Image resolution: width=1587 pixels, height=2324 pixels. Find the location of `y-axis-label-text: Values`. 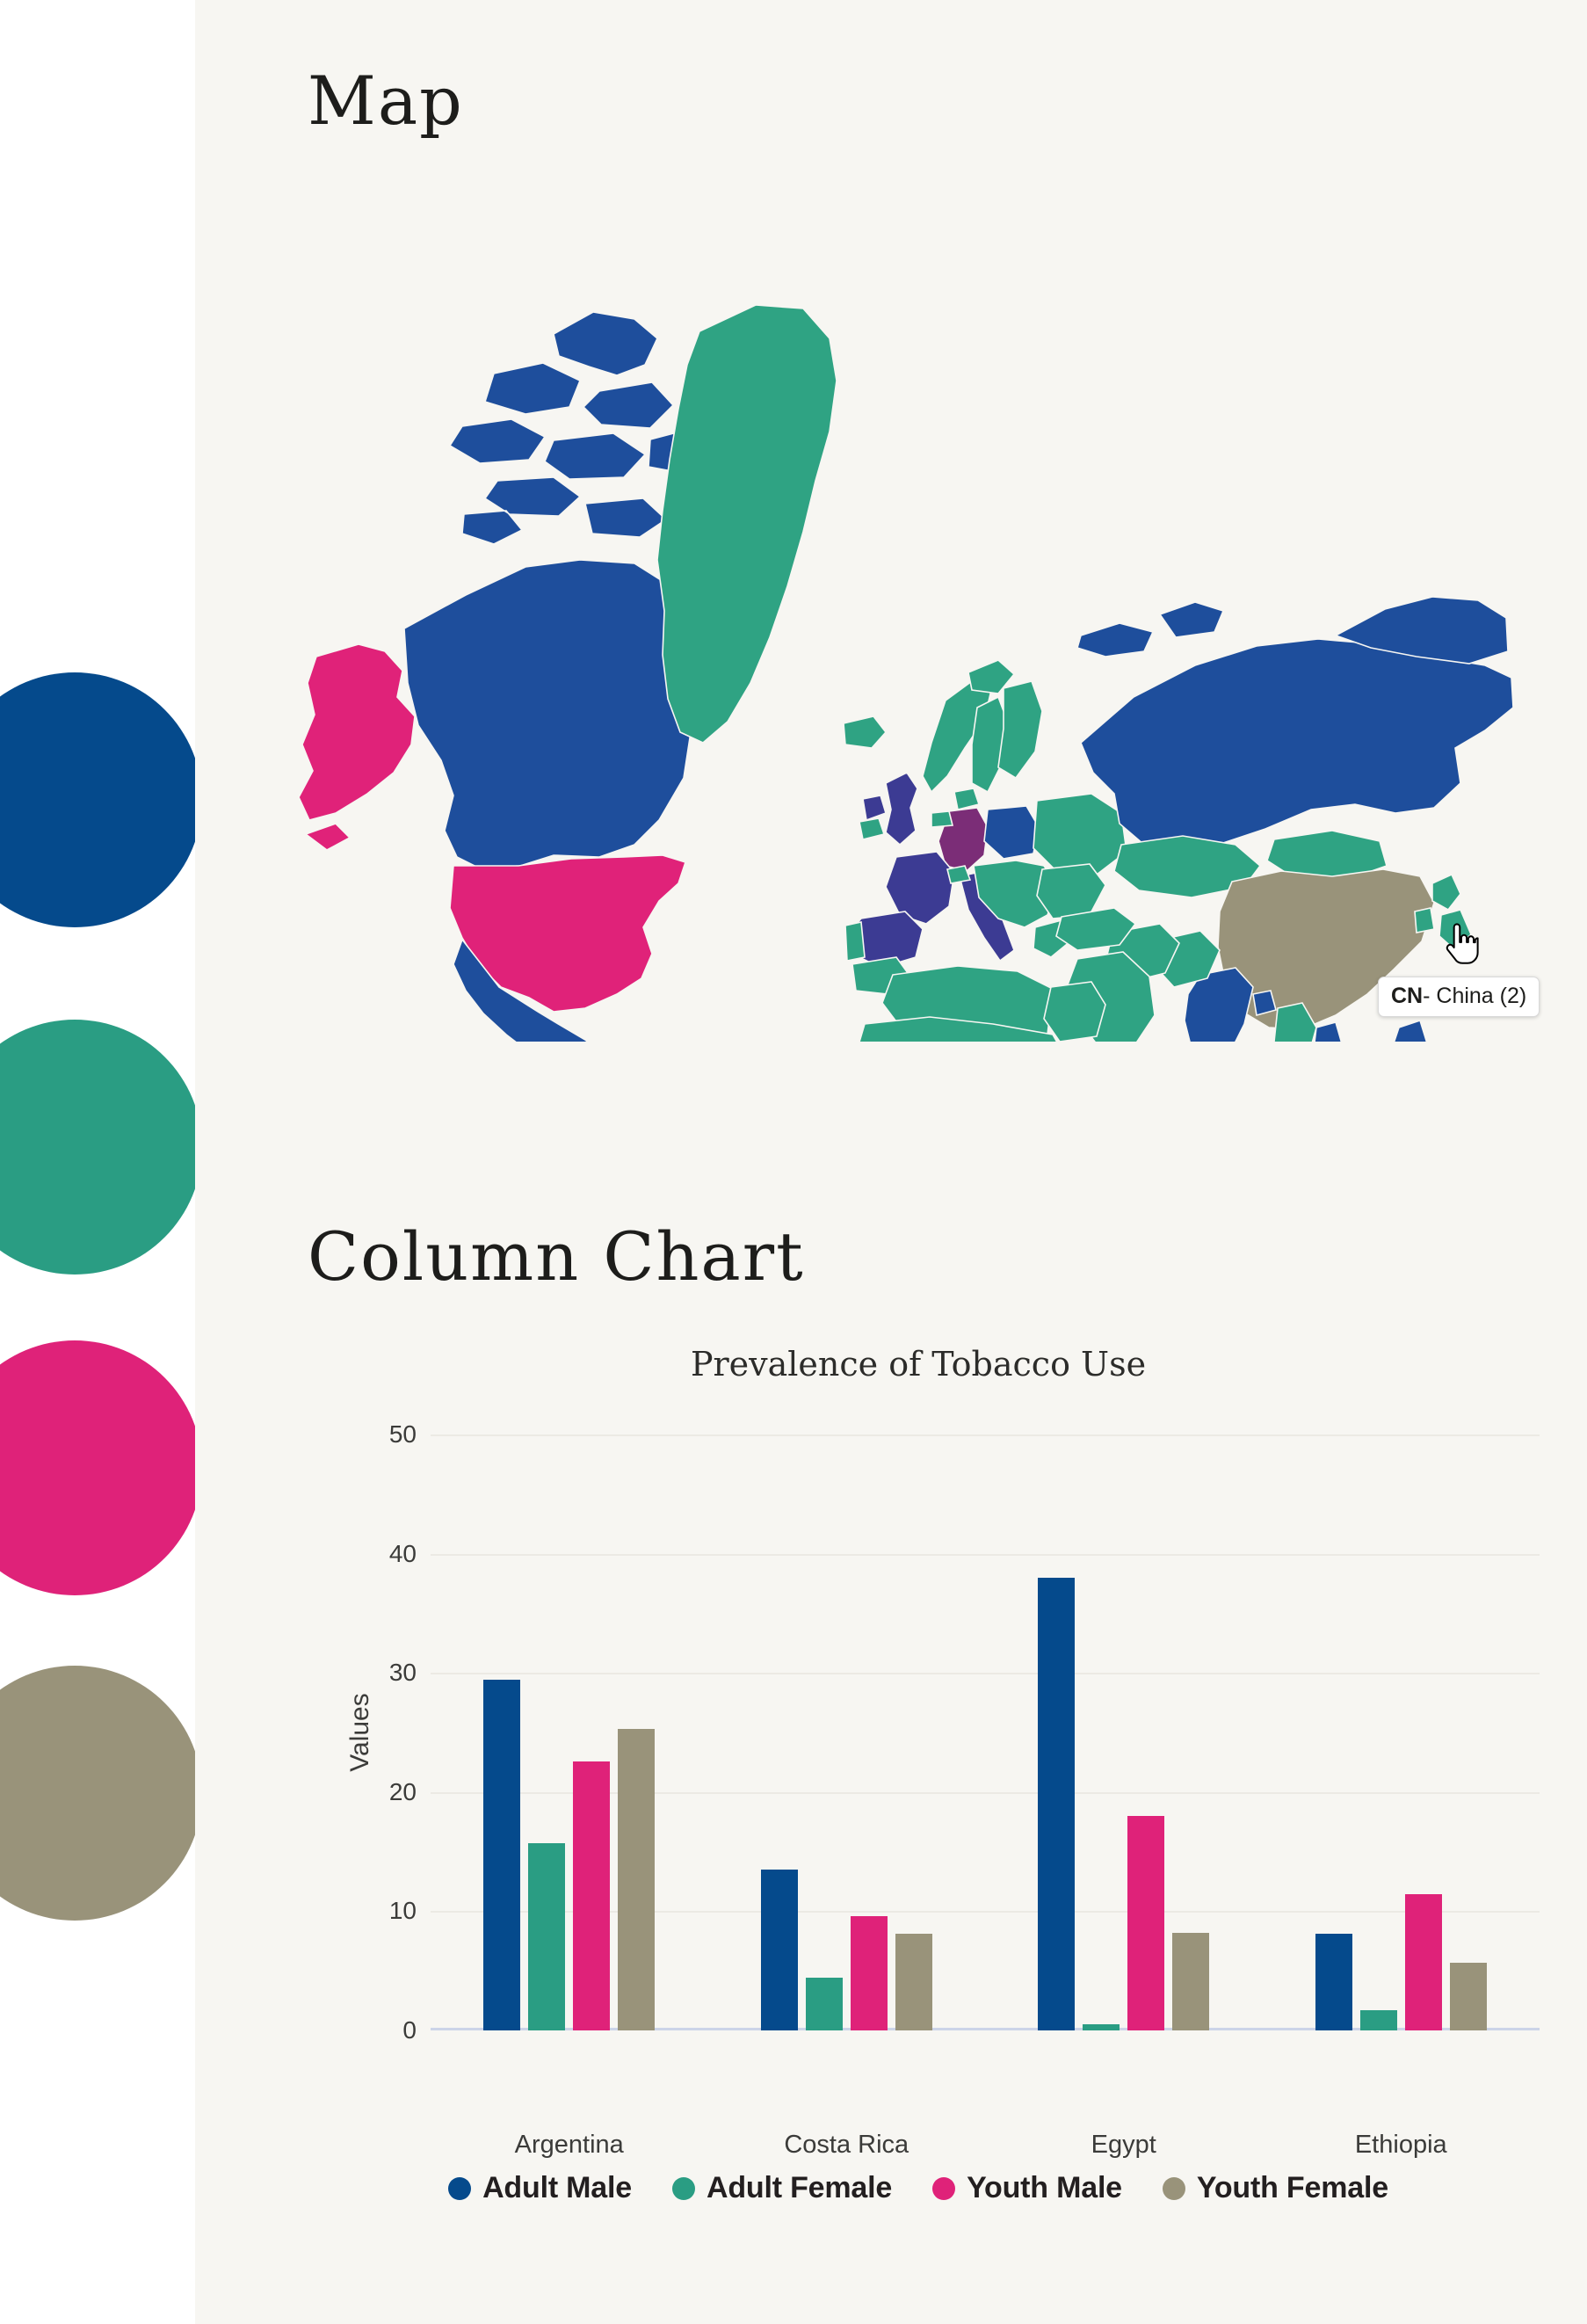

y-axis-label-text: Values is located at coordinates (360, 1732).